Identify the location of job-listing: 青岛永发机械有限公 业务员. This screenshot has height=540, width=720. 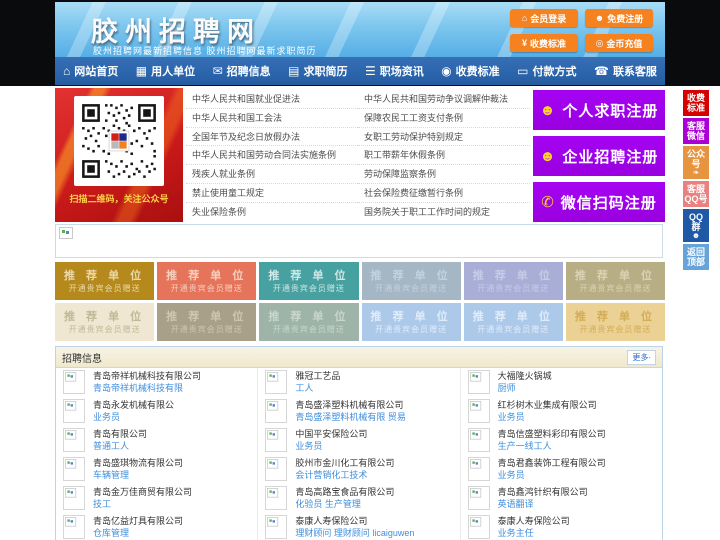
(156, 411).